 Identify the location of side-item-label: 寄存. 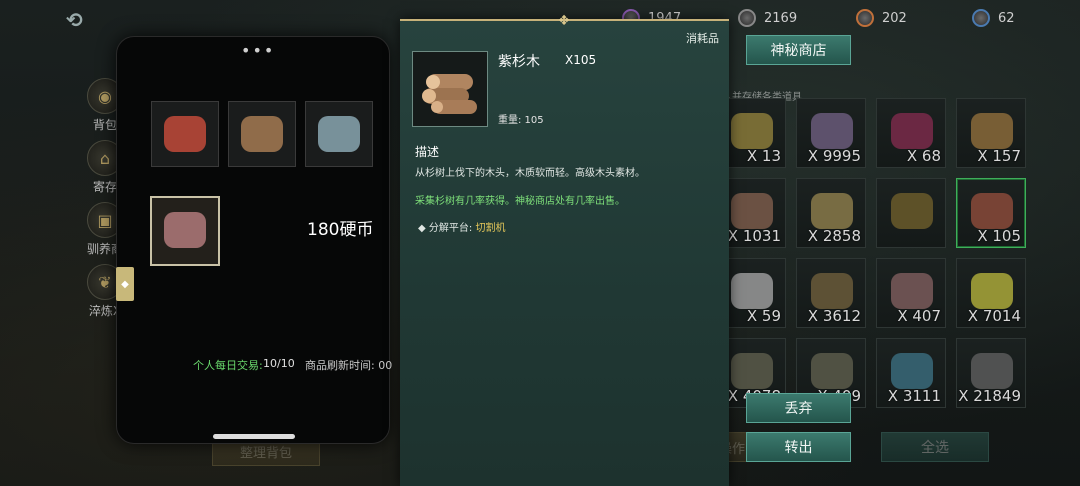
(104, 187).